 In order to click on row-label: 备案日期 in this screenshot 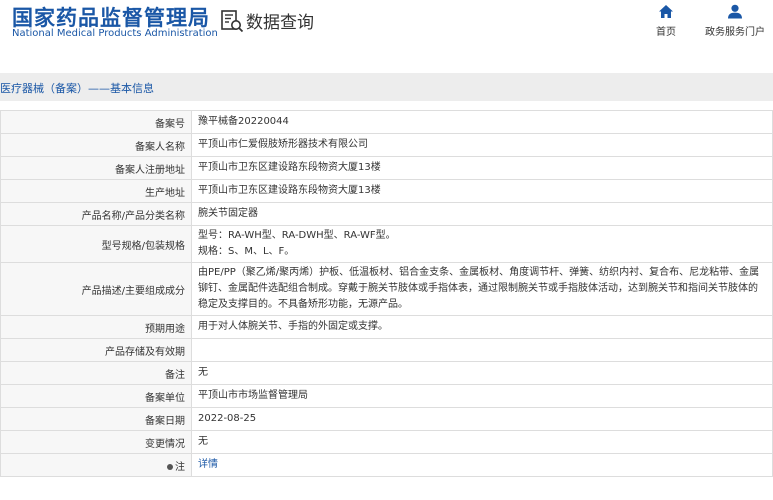, I will do `click(96, 419)`.